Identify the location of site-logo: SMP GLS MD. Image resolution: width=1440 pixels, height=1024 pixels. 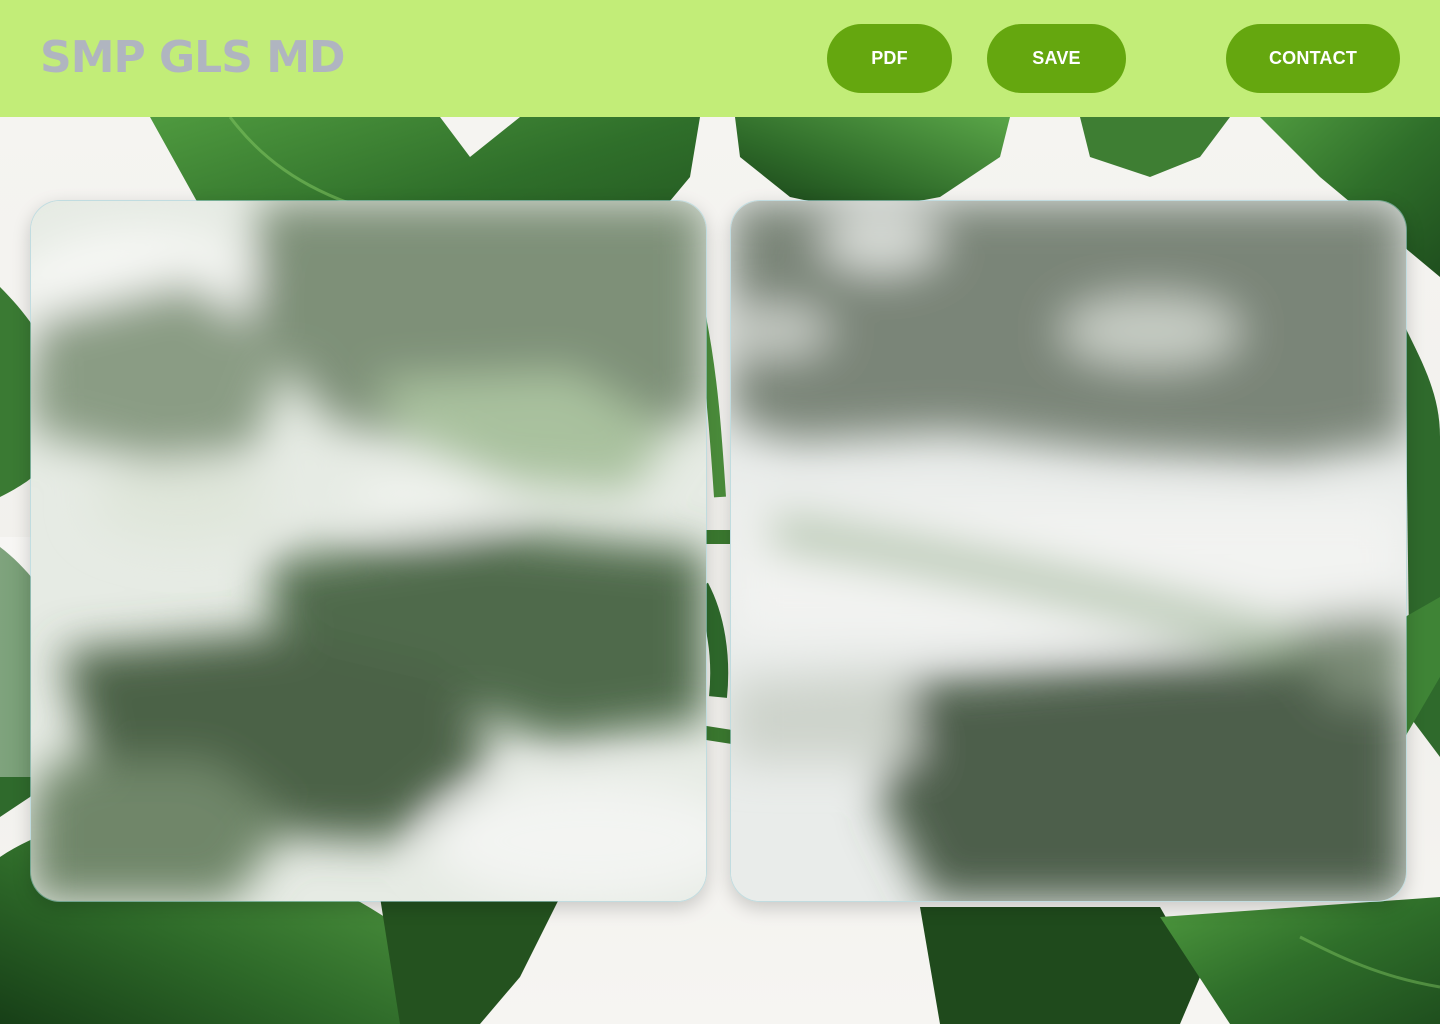
(193, 58).